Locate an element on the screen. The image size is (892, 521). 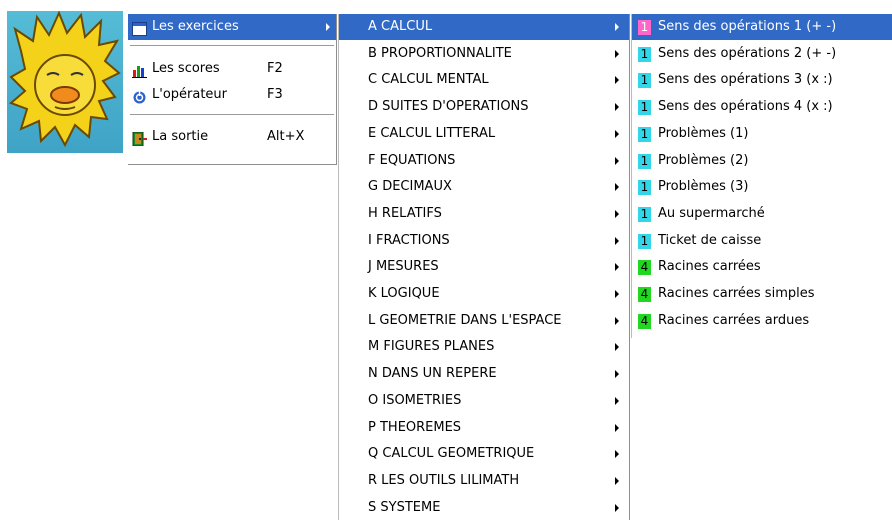
chapter-item: C CALCUL MENTAL is located at coordinates (484, 80).